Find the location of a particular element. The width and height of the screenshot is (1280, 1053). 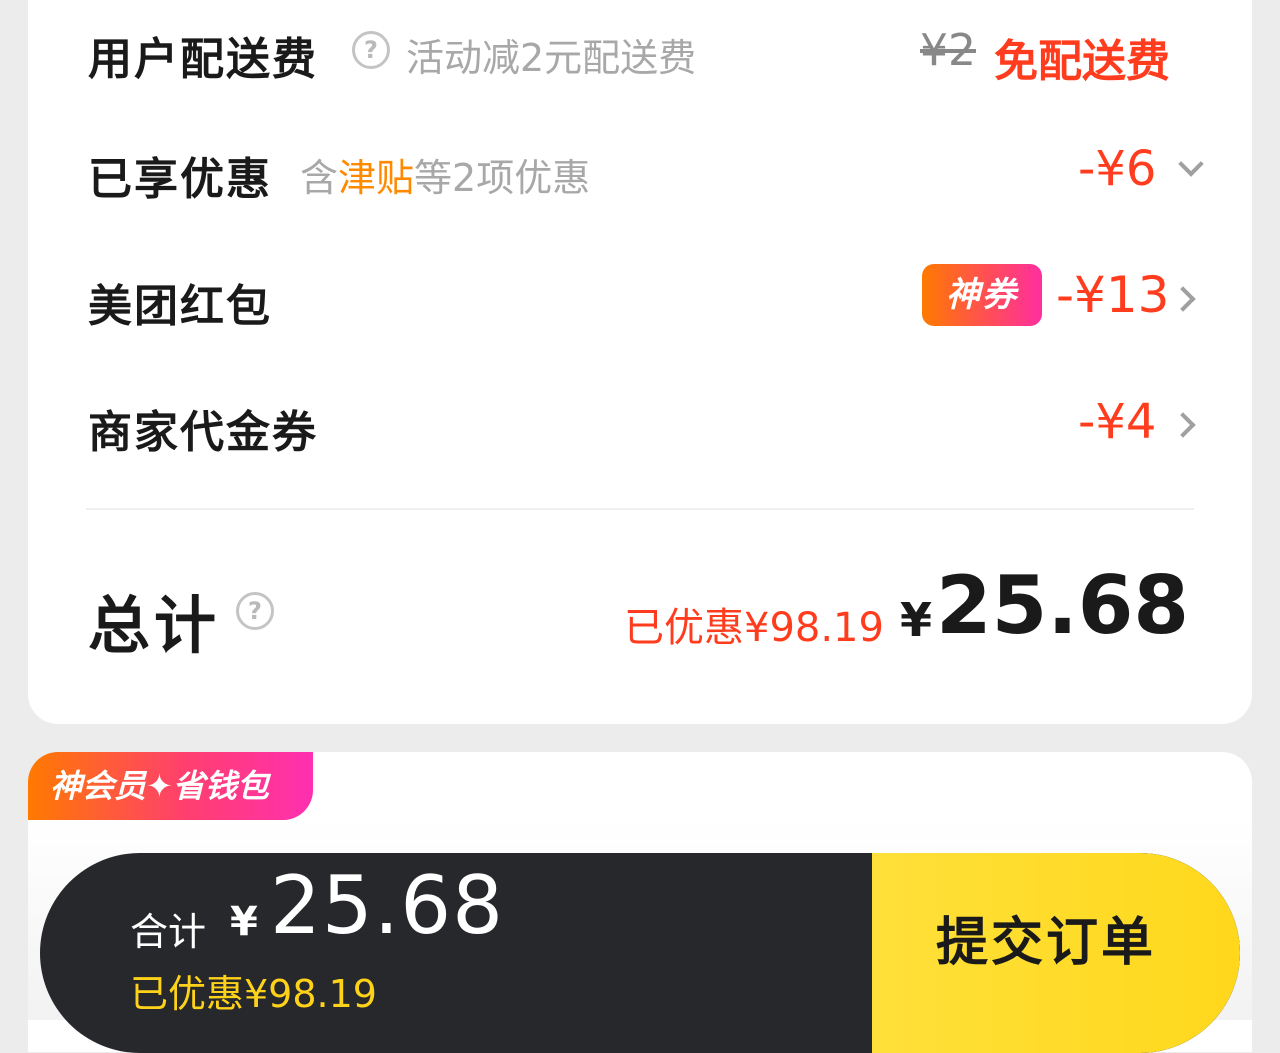

delivery-fee-row: 用户配送费 ? 活动减2元配送费 ¥2 免配送费 is located at coordinates (643, 50).